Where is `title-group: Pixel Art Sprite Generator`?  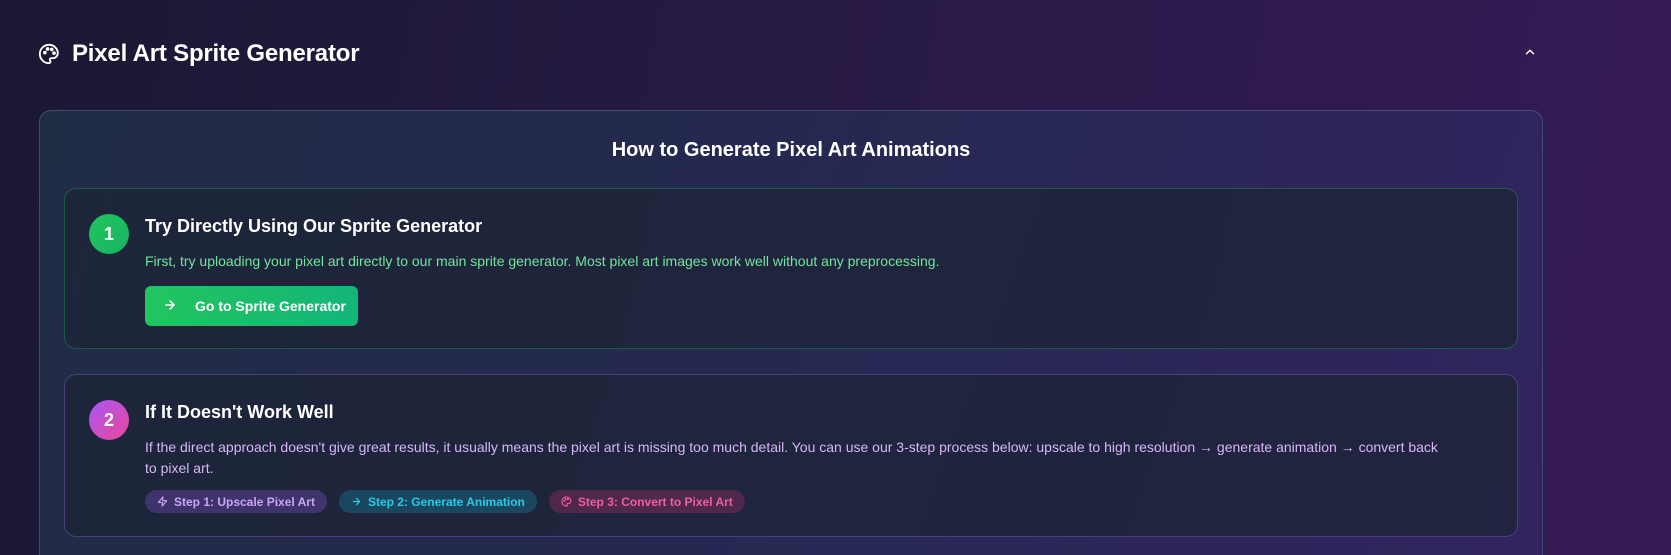
title-group: Pixel Art Sprite Generator is located at coordinates (199, 54).